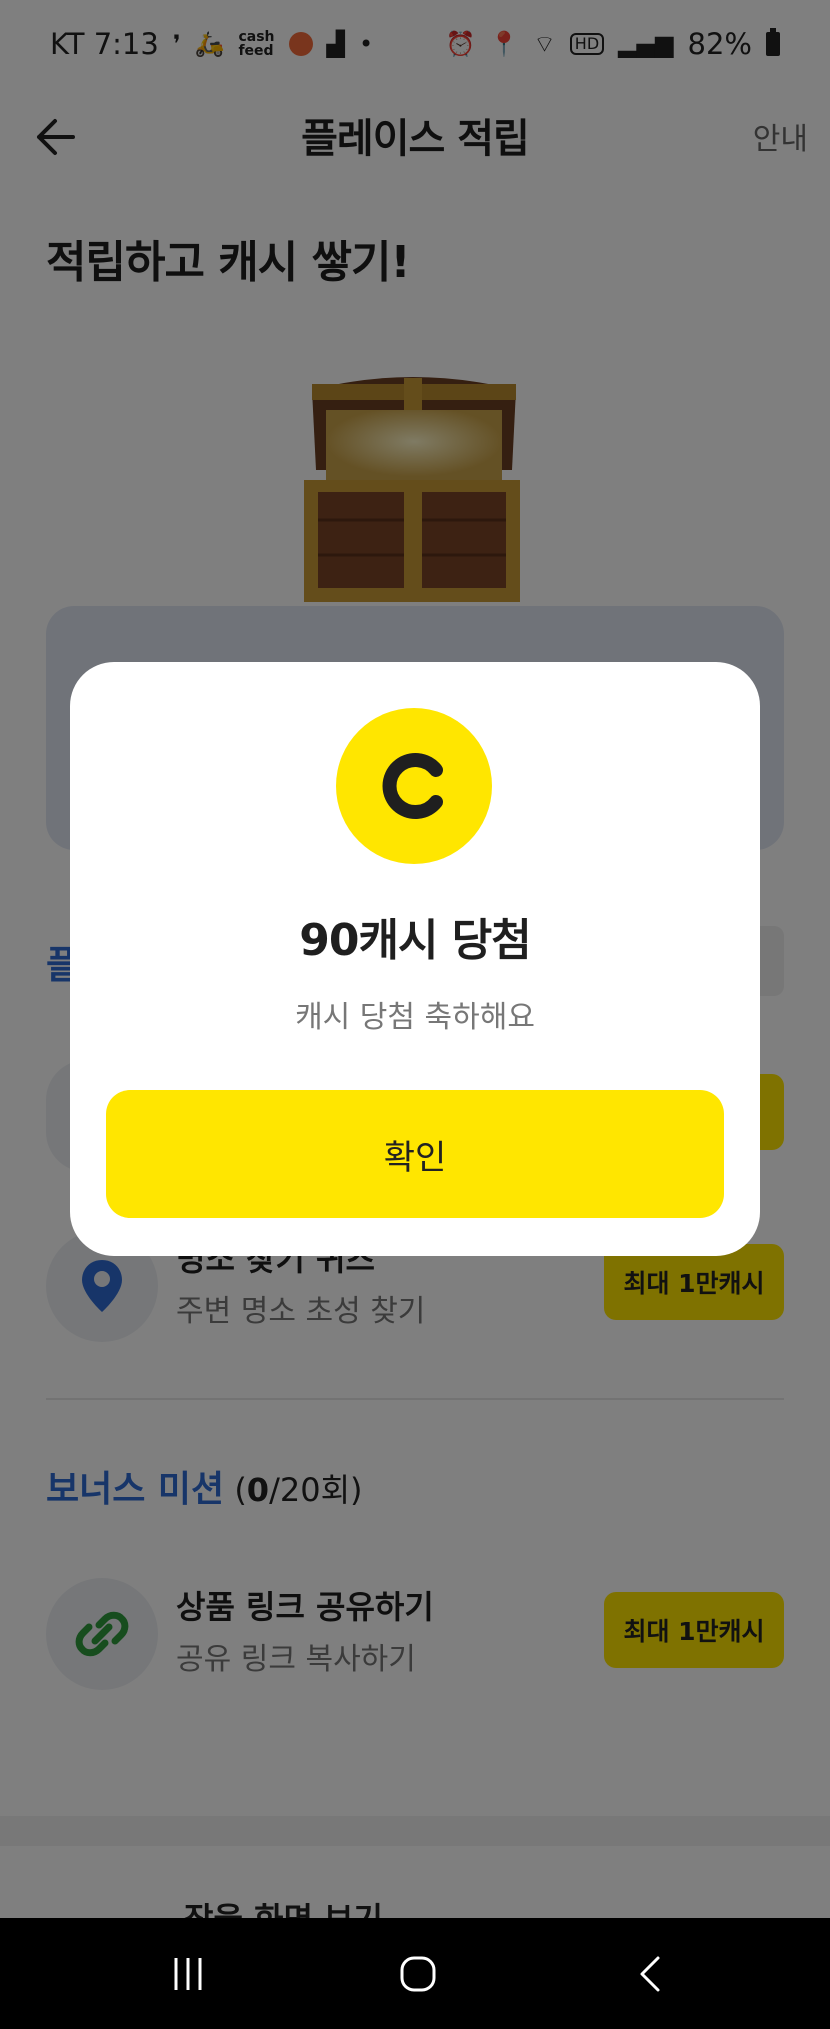  I want to click on home-icon, so click(418, 1973).